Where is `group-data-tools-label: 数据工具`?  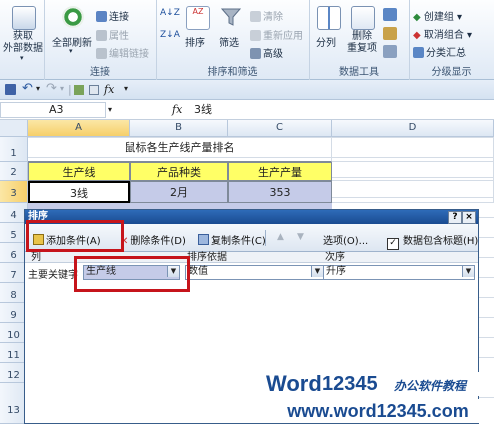 group-data-tools-label: 数据工具 is located at coordinates (359, 72).